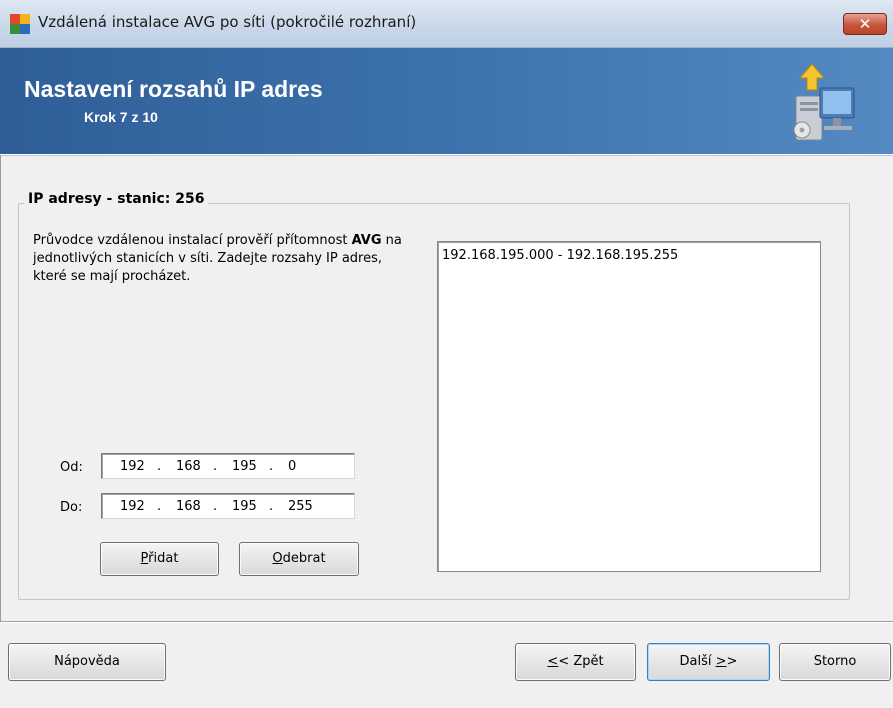  I want to click on to-ip-input: 192 . 168 . 195 . 255, so click(228, 506).